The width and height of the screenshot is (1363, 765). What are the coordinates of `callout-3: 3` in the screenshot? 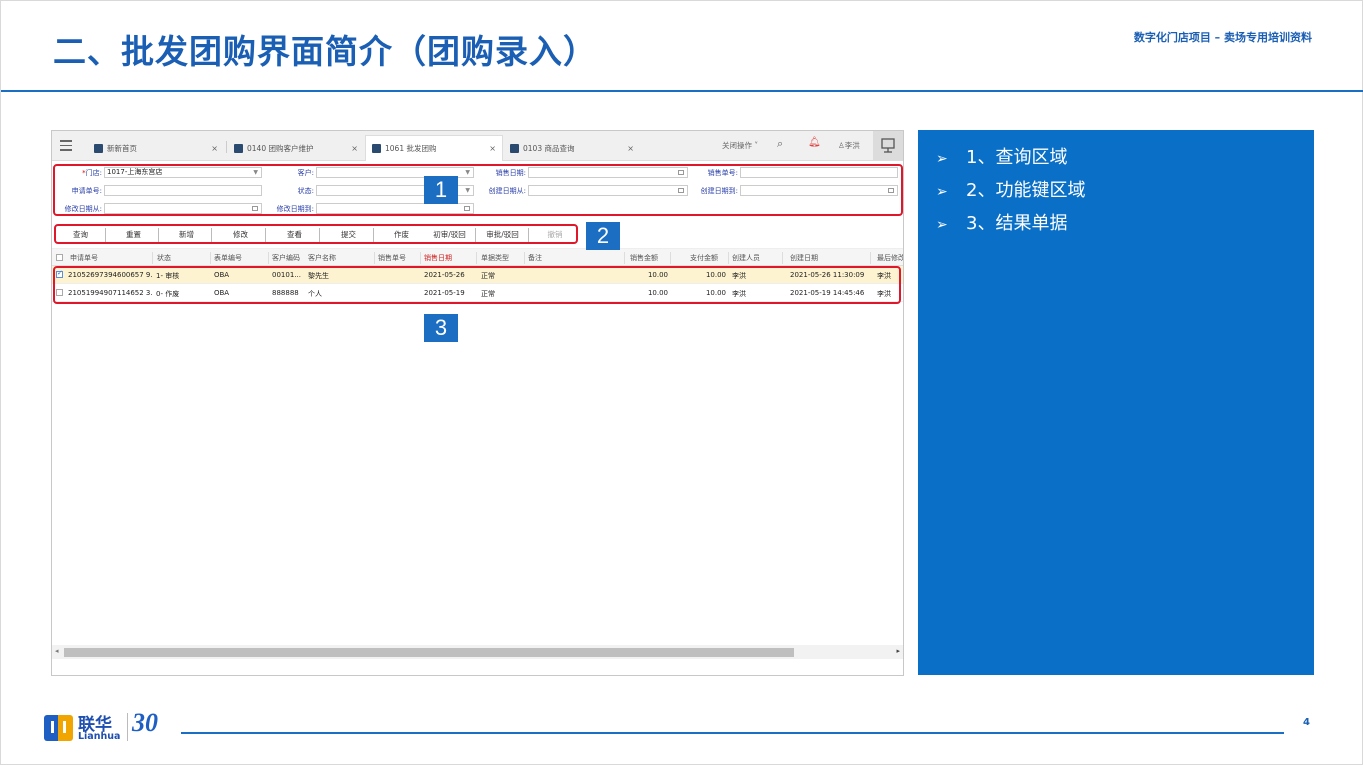 It's located at (441, 328).